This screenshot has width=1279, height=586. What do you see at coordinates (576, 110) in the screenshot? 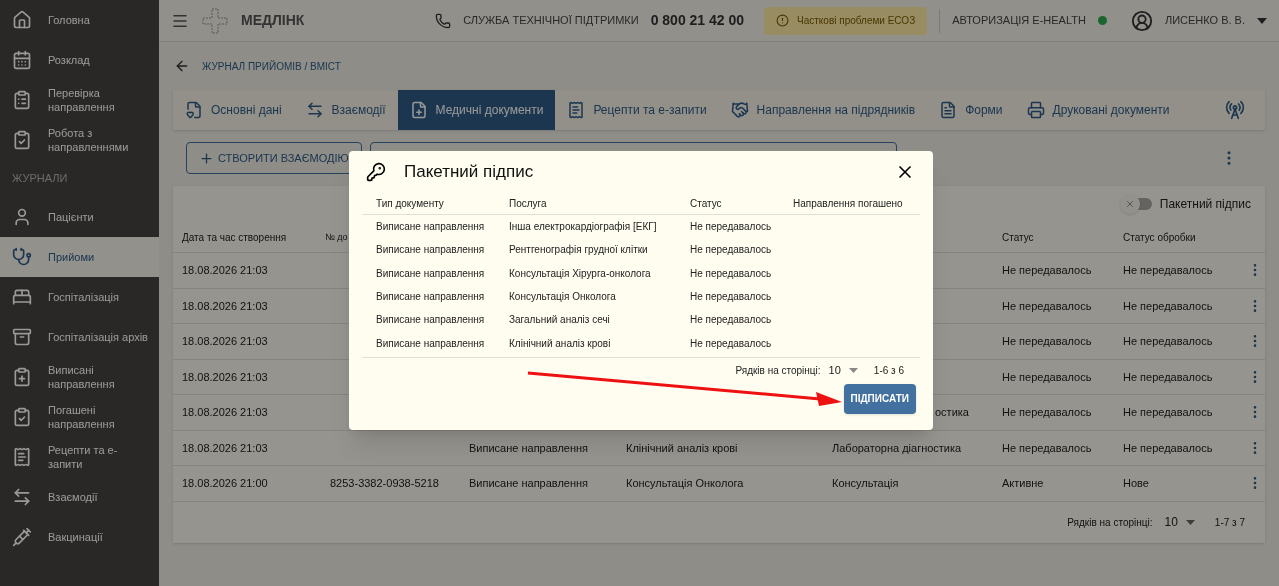
I see `receipt-icon` at bounding box center [576, 110].